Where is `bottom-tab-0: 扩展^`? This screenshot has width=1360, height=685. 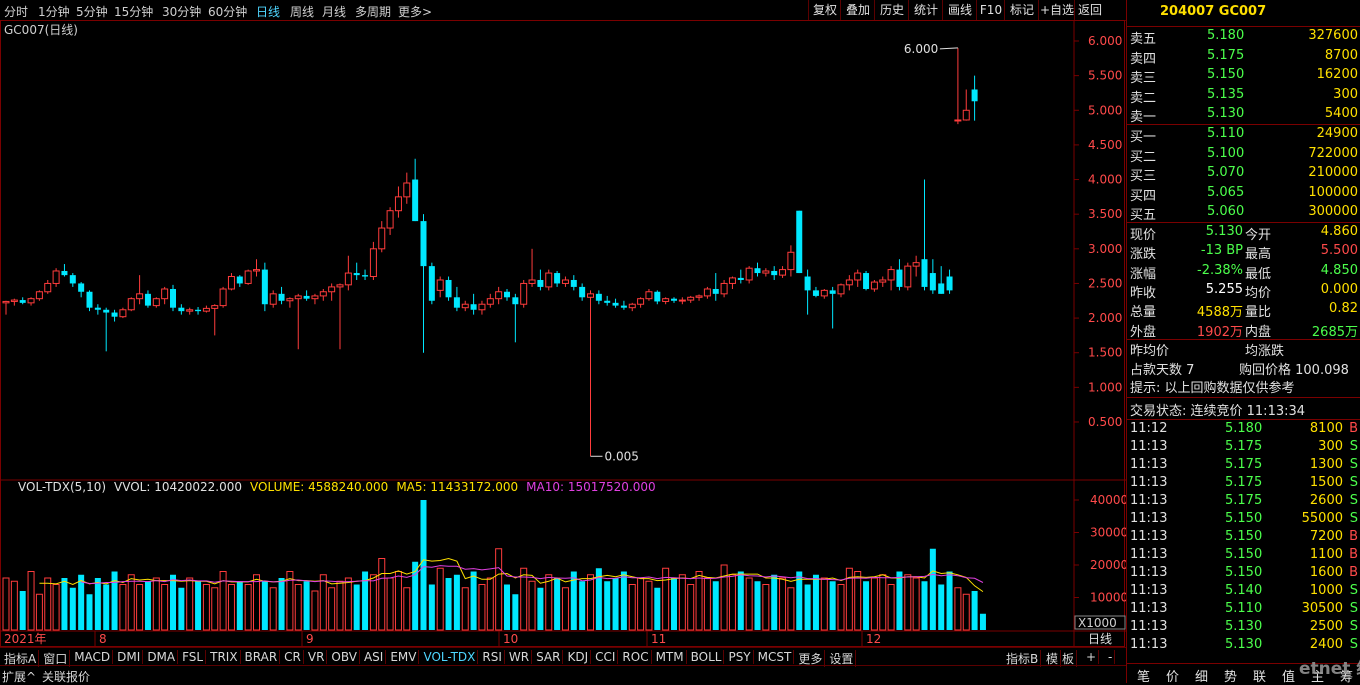 bottom-tab-0: 扩展^ is located at coordinates (19, 676).